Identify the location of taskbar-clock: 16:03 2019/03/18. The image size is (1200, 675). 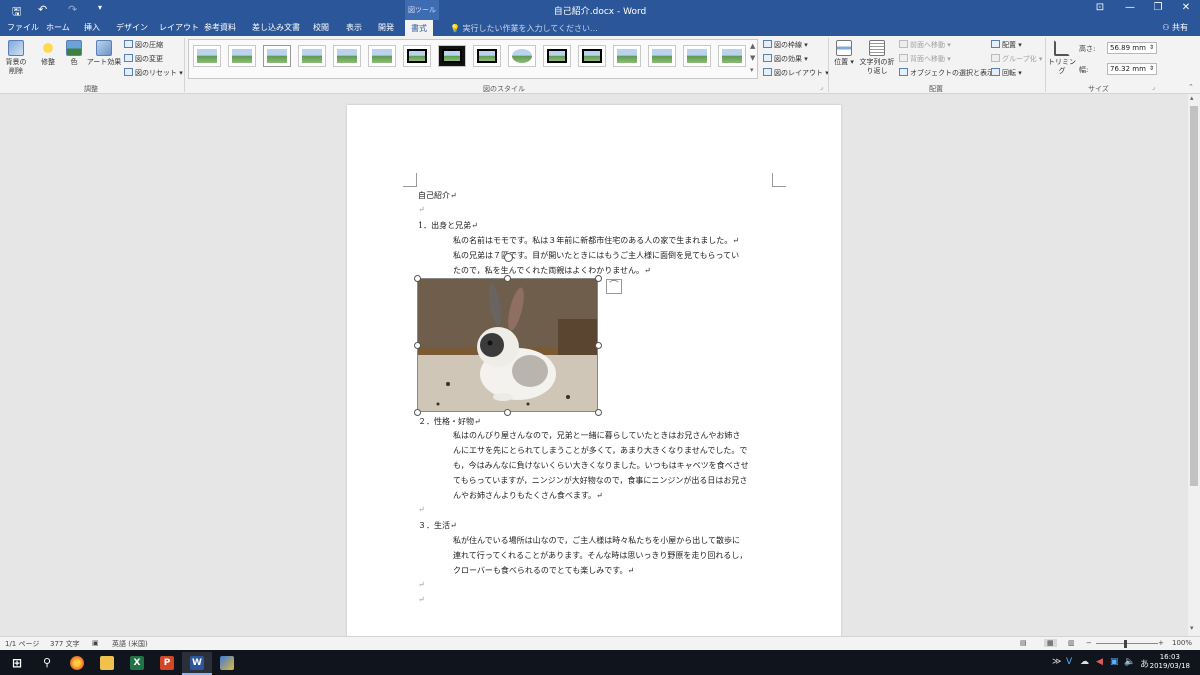
(1170, 662).